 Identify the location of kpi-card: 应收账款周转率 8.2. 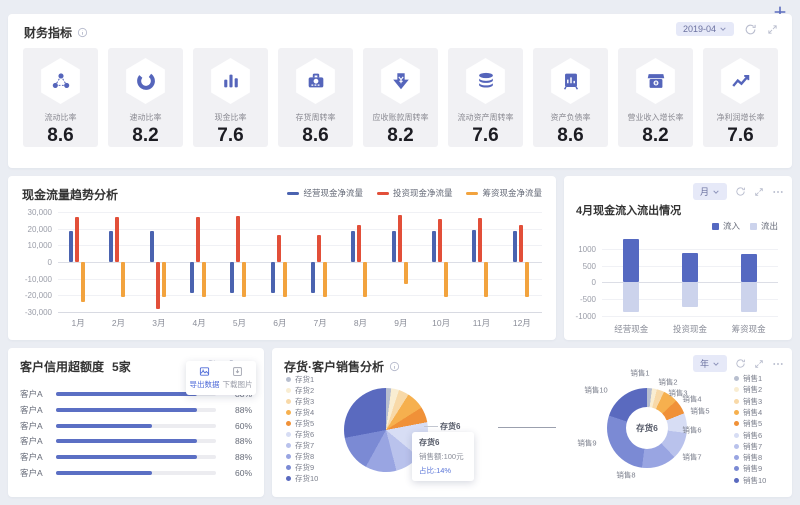
(400, 97).